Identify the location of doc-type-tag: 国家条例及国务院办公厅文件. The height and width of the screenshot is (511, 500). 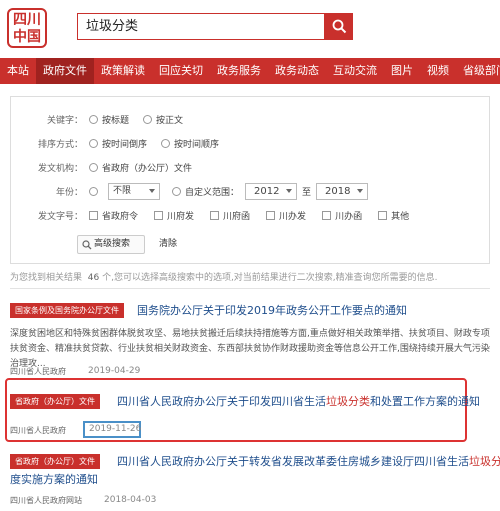
(67, 310).